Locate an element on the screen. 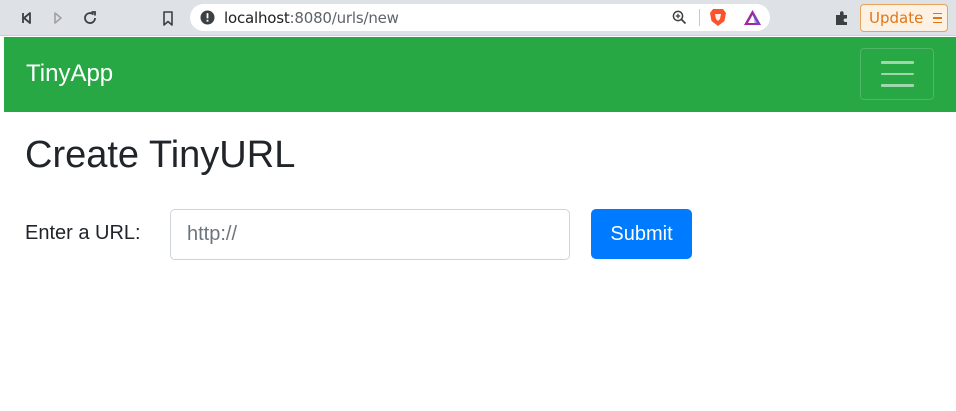 Image resolution: width=956 pixels, height=411 pixels. address-bar: localhost:8080/urls/new is located at coordinates (480, 17).